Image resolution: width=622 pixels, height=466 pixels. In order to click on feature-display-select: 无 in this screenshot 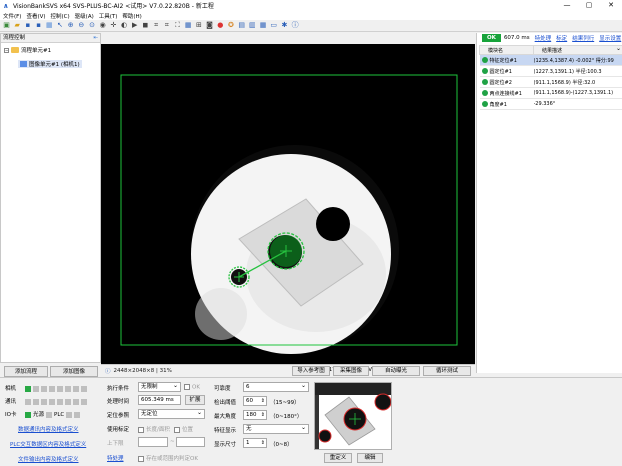, I will do `click(276, 429)`.